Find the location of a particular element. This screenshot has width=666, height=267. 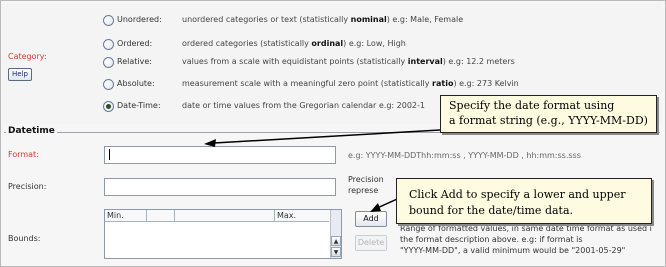

format-arrow-head-icon is located at coordinates (210, 143).